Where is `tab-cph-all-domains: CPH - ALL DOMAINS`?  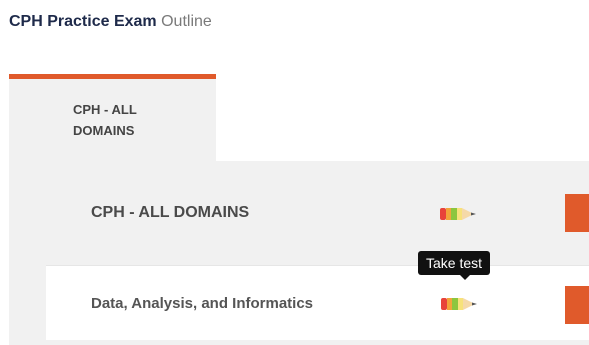
tab-cph-all-domains: CPH - ALL DOMAINS is located at coordinates (112, 118).